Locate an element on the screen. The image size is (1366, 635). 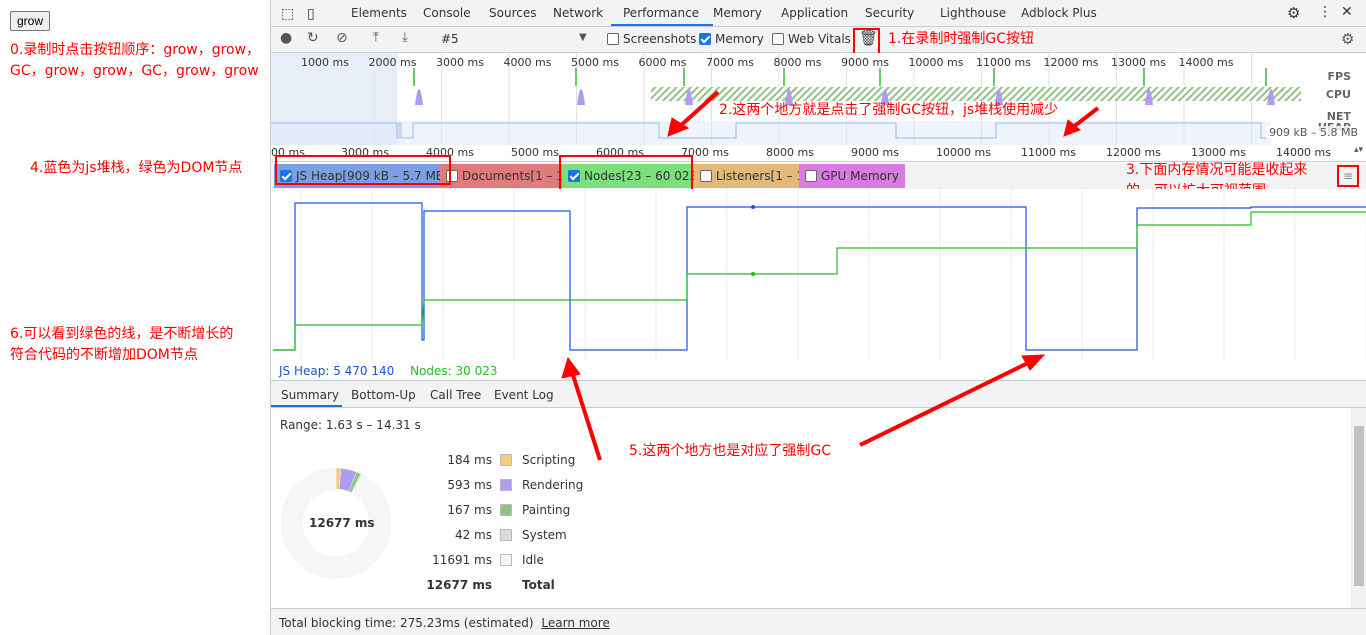
overview-tick: 14000 ms is located at coordinates (1206, 62).